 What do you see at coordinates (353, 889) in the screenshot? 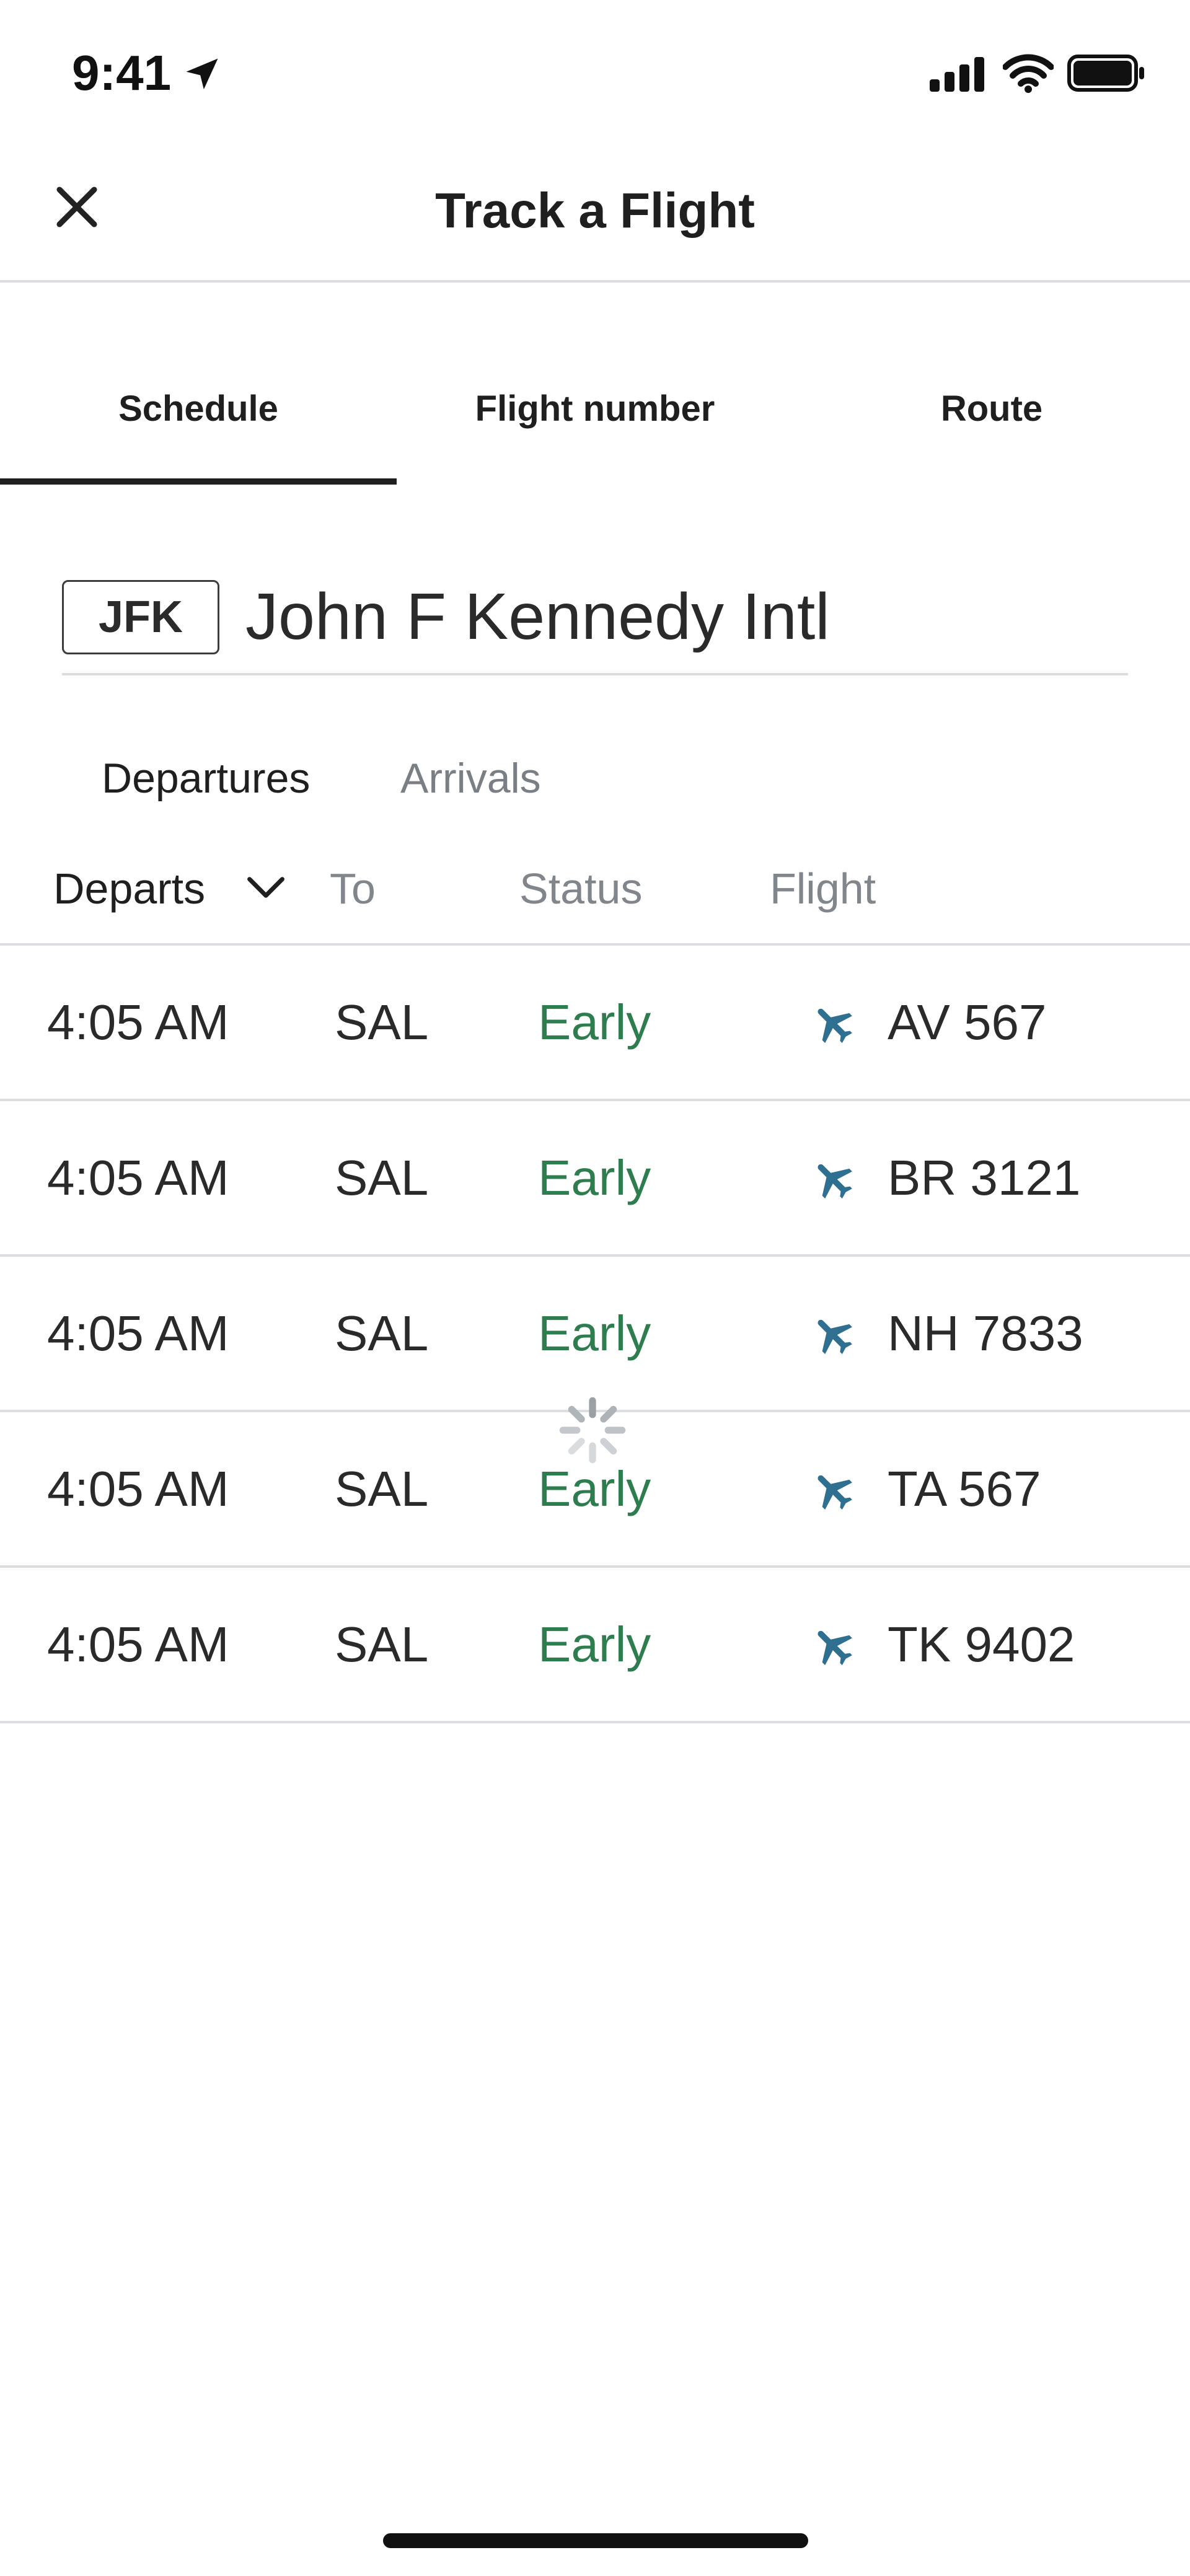
I see `column-header-to: To` at bounding box center [353, 889].